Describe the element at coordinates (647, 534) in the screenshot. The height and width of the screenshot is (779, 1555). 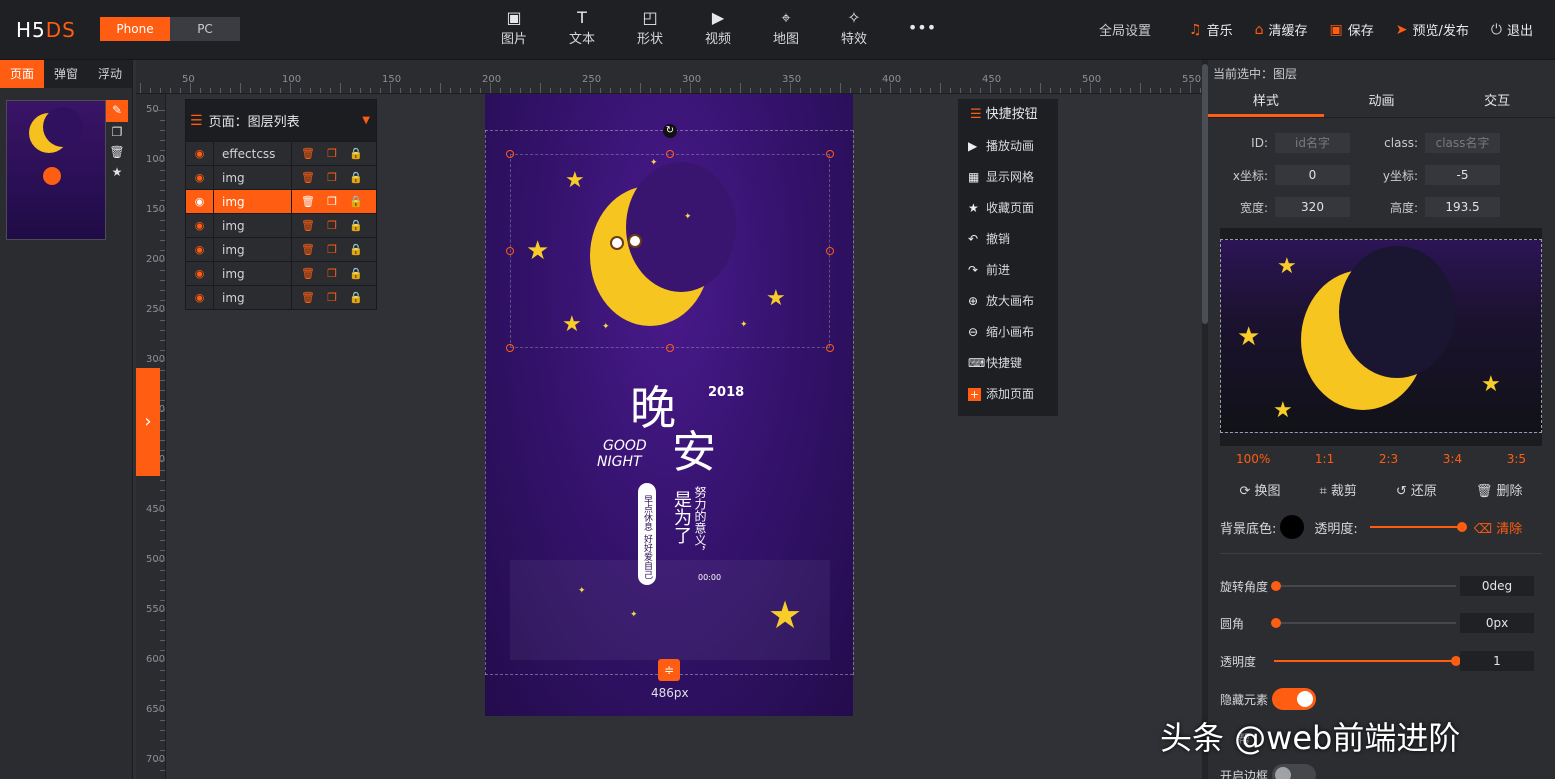
I see `pill-caption: 早点休息 好好爱自己` at that location.